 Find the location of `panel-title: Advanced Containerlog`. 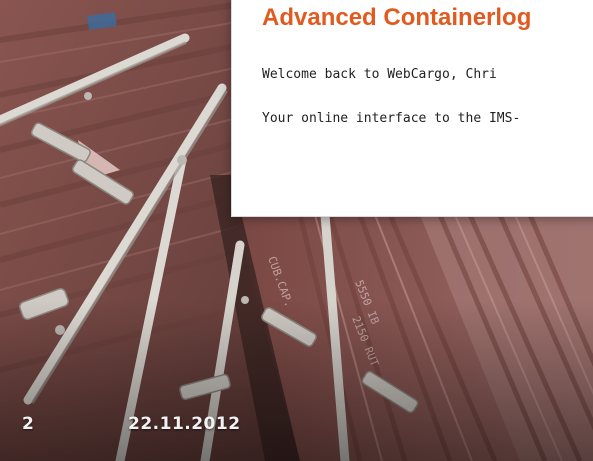

panel-title: Advanced Containerlog is located at coordinates (397, 17).